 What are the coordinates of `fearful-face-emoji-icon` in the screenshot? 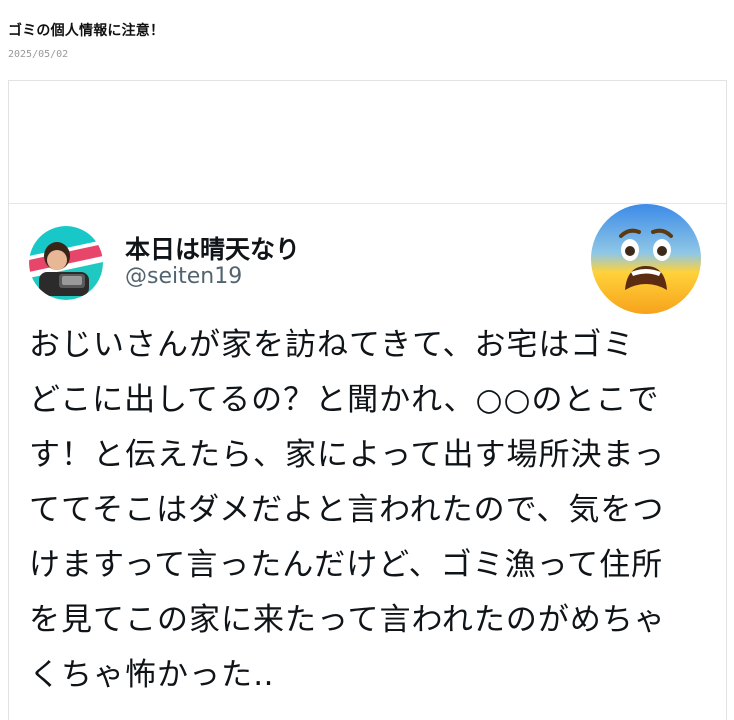 It's located at (646, 259).